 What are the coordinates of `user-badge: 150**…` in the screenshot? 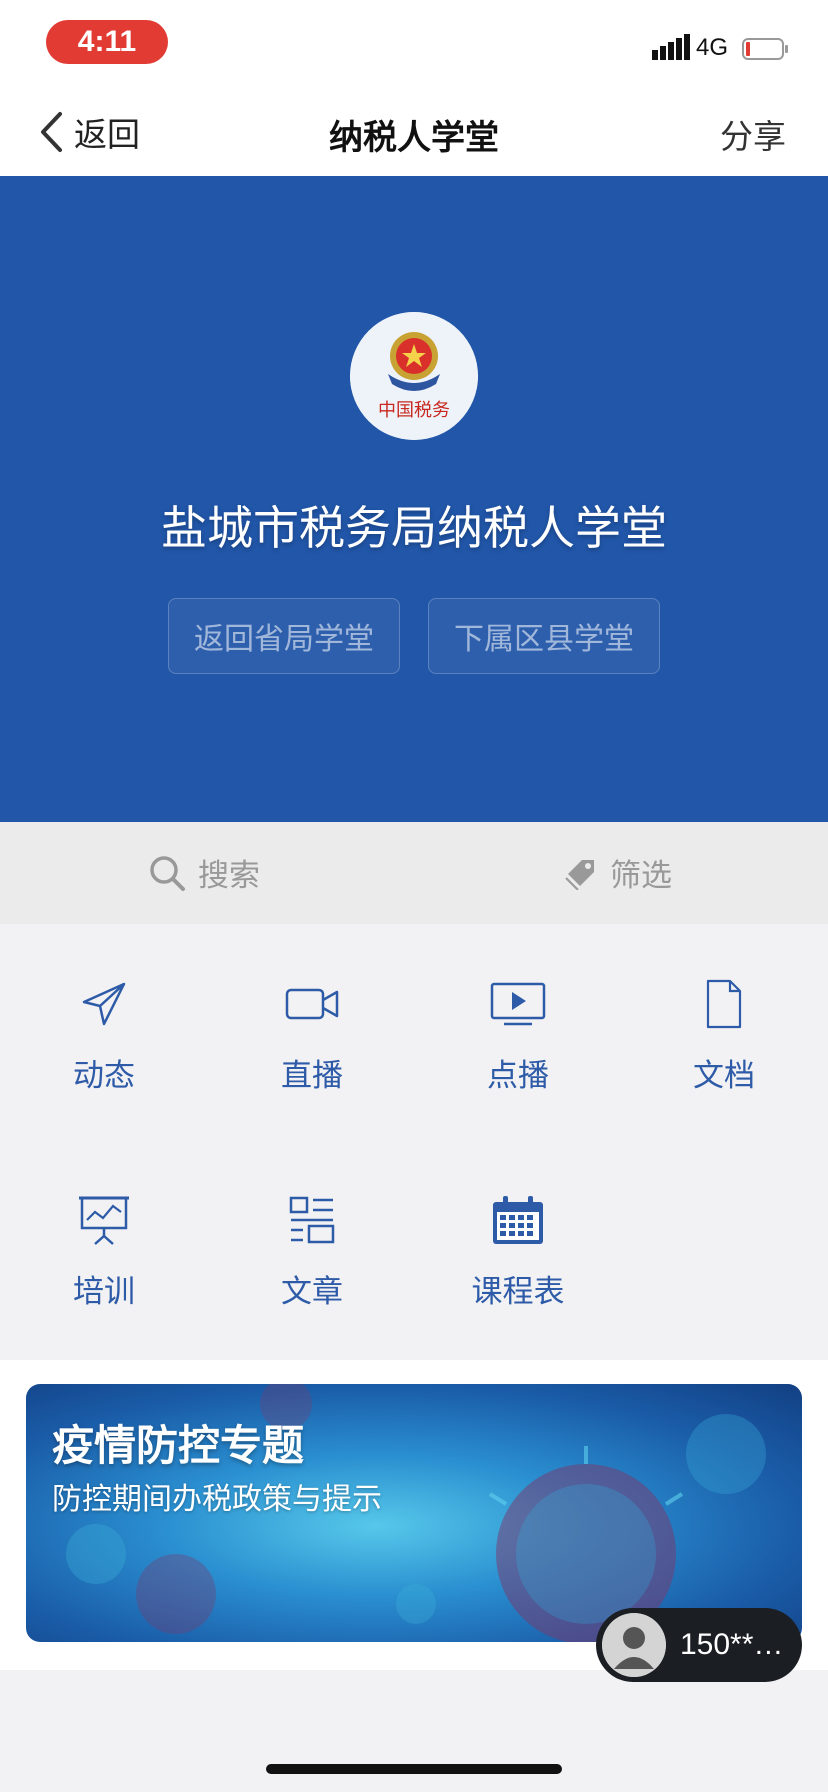 It's located at (699, 1645).